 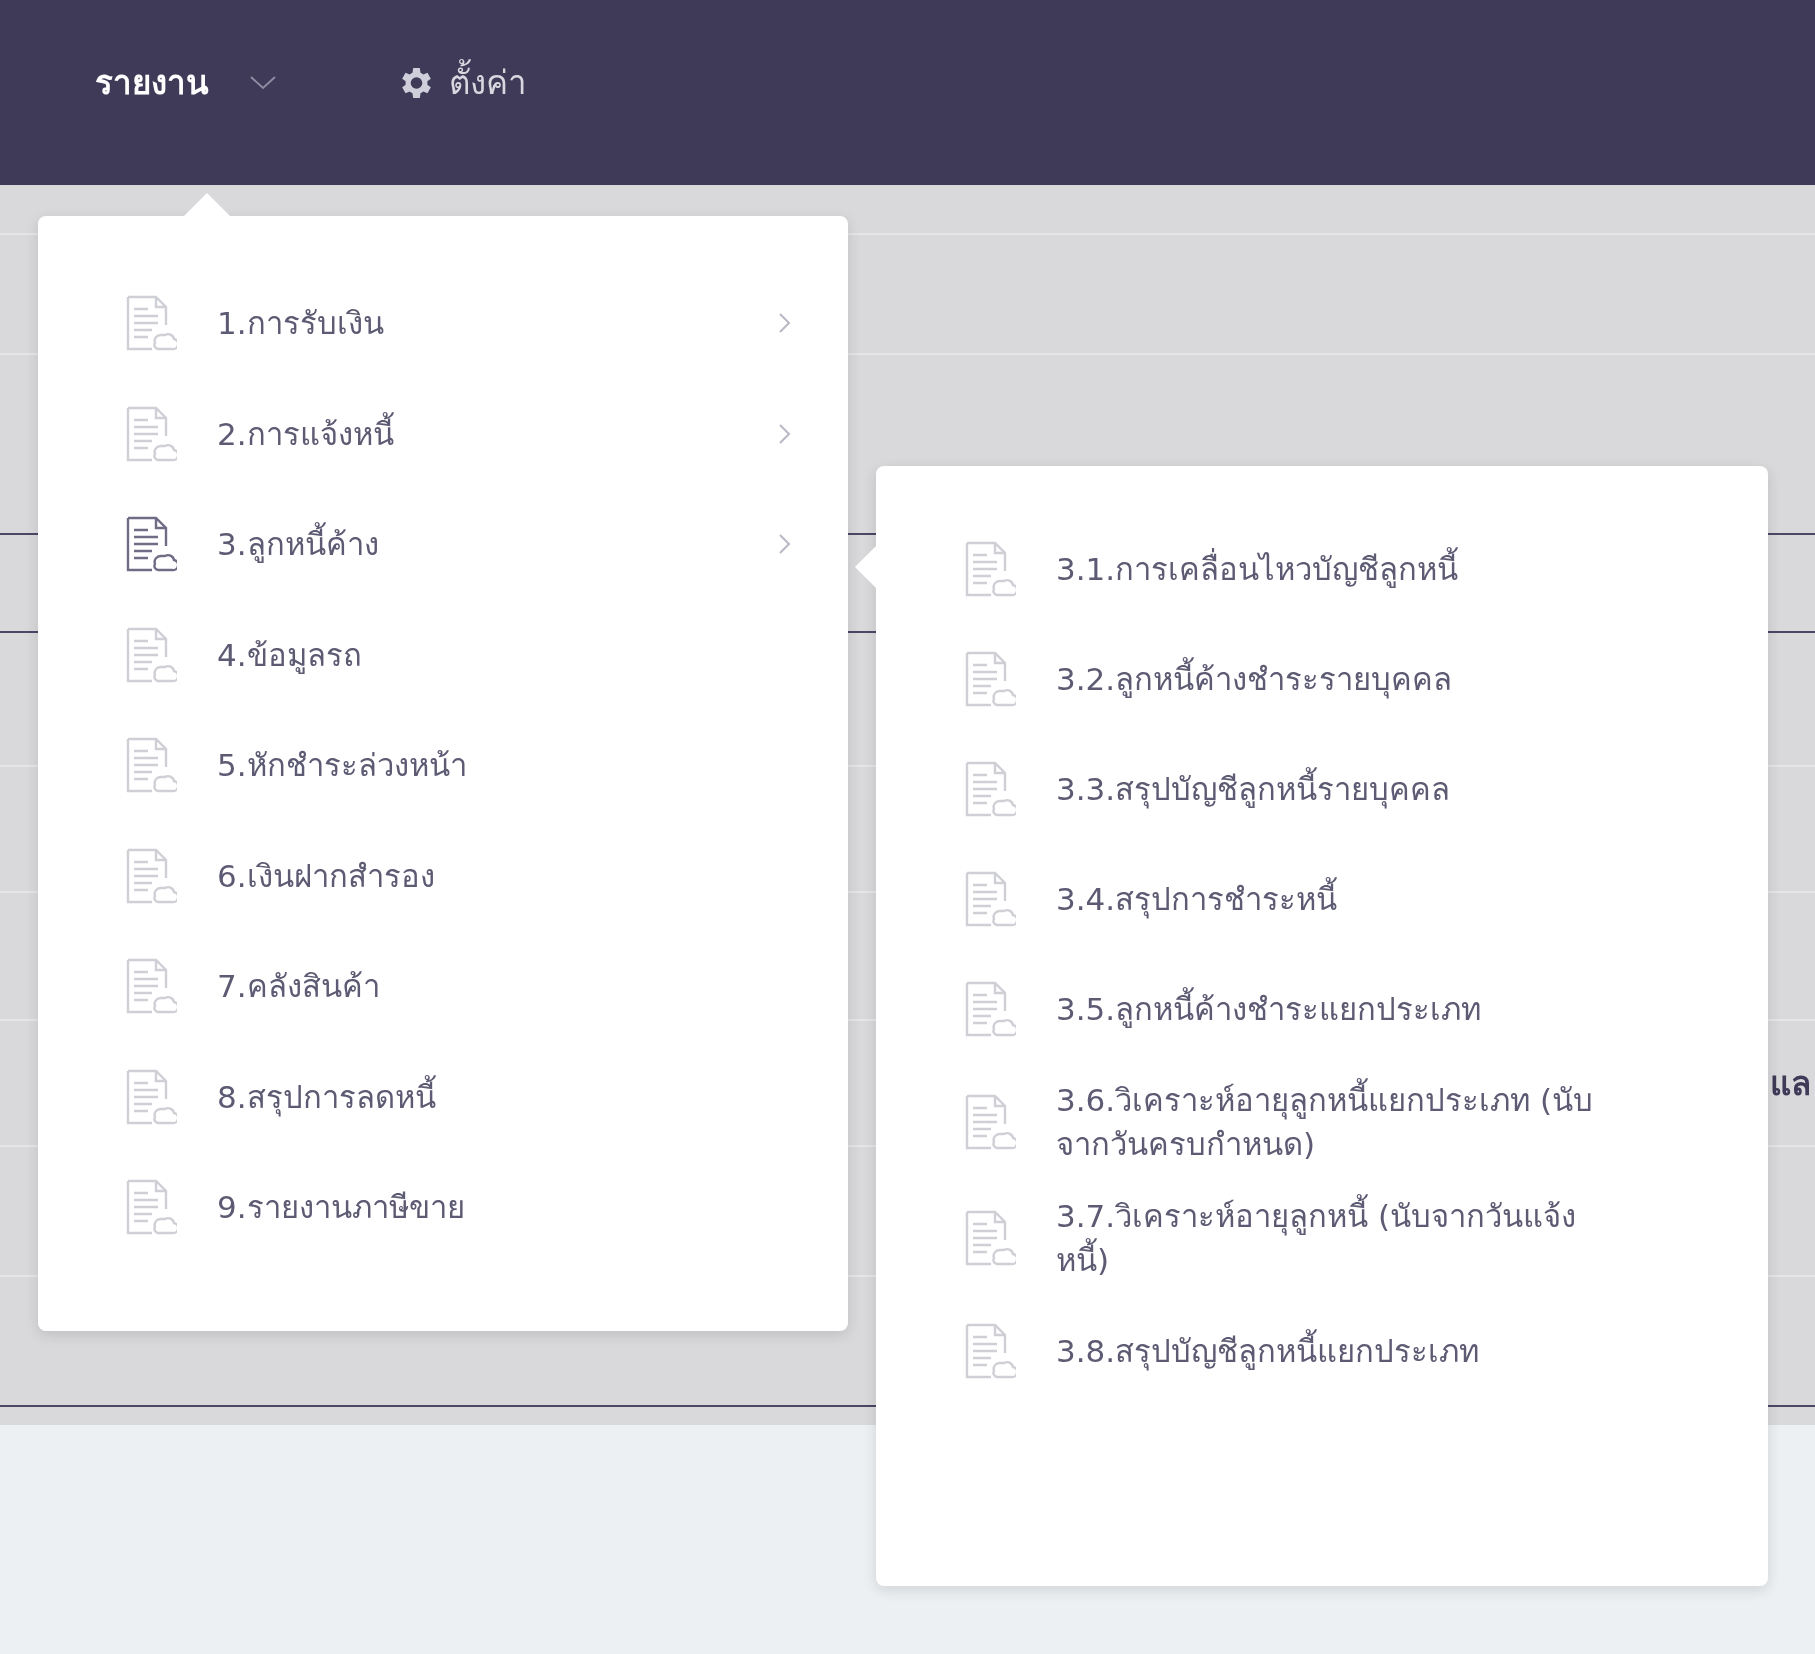 I want to click on menu-item-label: 3.4.สรุปการชำระหนี้, so click(x=1336, y=899).